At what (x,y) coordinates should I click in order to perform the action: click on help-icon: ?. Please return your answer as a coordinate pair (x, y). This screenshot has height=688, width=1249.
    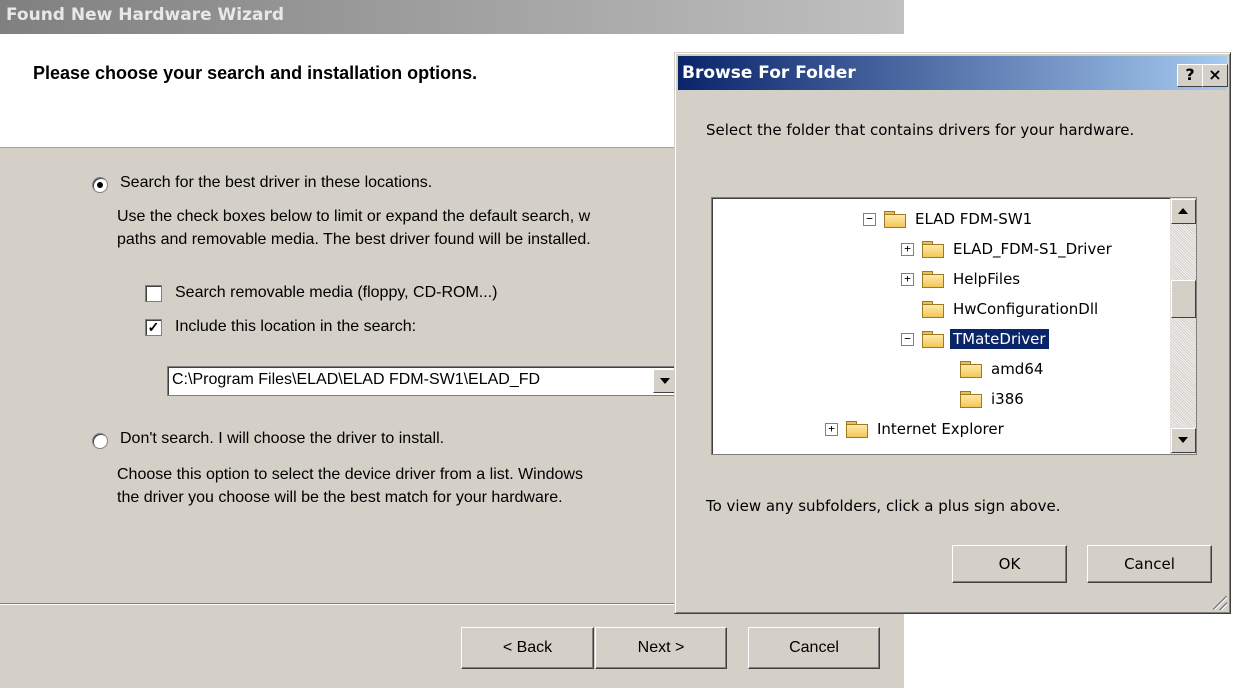
    Looking at the image, I should click on (1190, 75).